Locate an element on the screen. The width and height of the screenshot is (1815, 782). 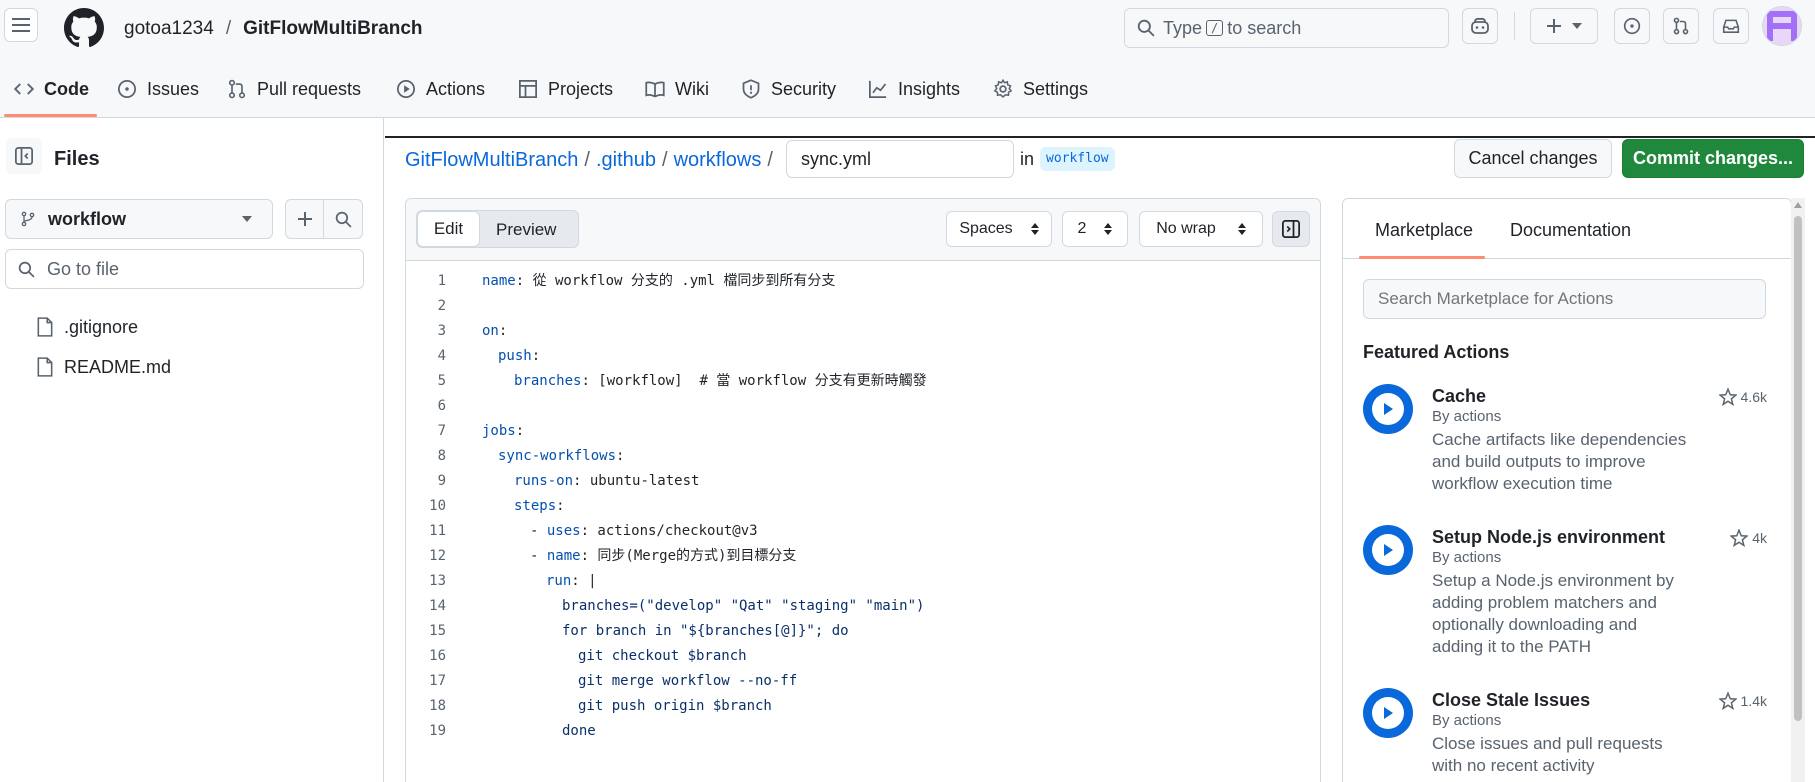
branch-selector: workflow is located at coordinates (139, 219).